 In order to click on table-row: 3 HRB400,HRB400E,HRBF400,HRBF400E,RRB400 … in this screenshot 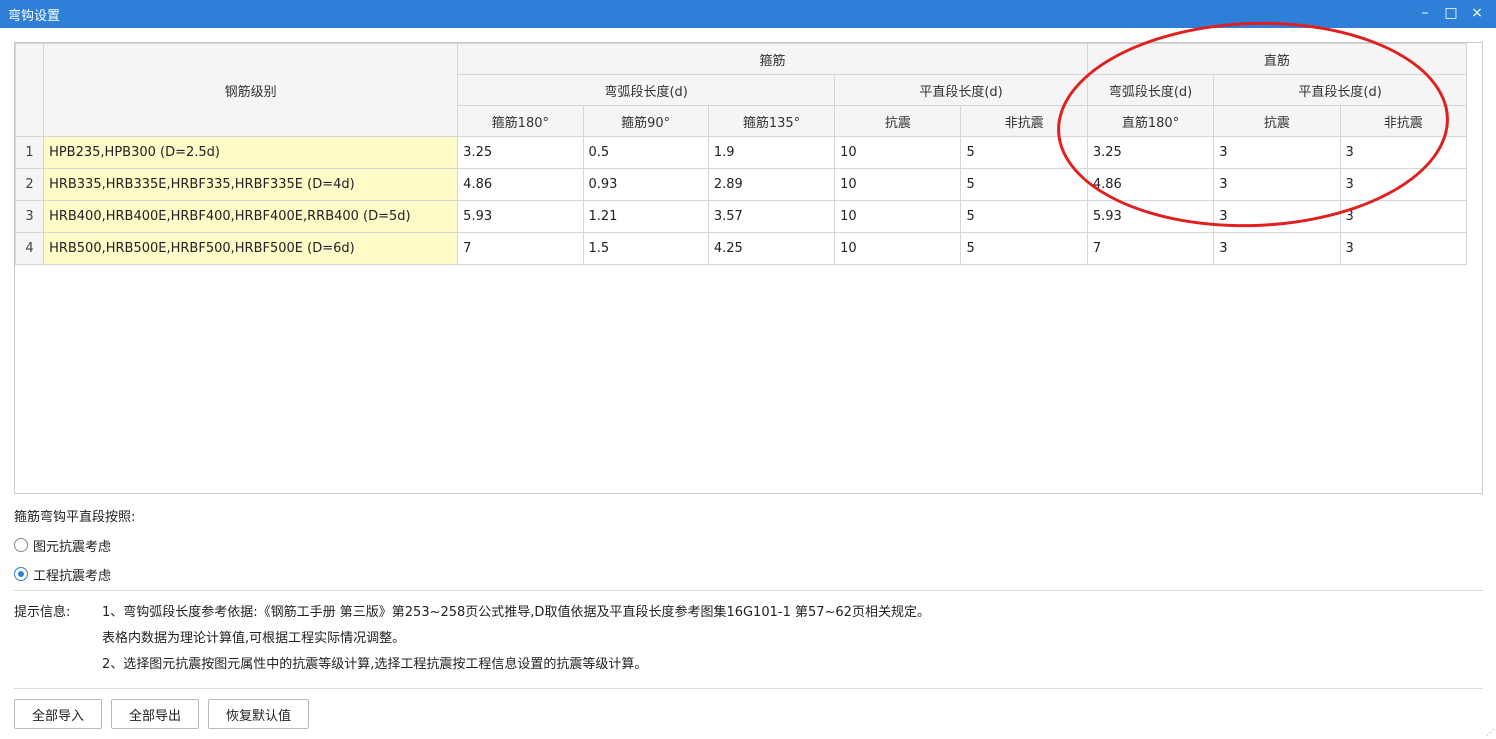, I will do `click(741, 216)`.